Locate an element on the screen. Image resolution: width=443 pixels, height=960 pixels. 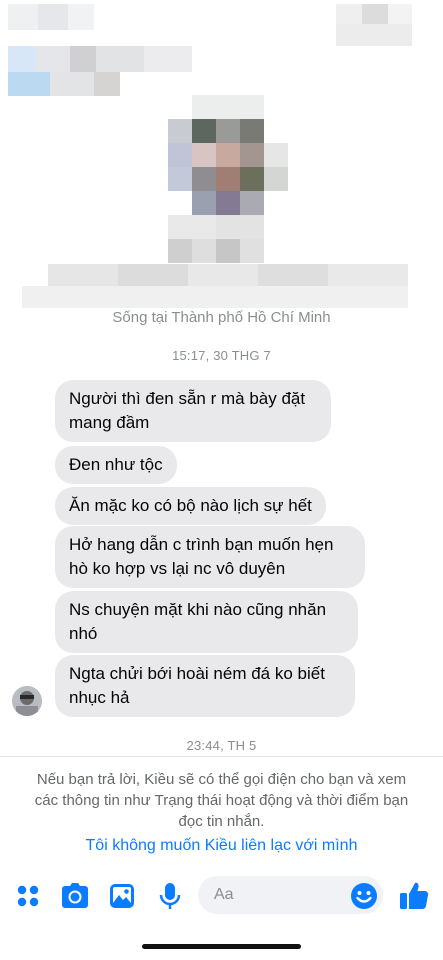
message-bubble: Người thì đen sẵn r mà bày đặt mang đầm is located at coordinates (193, 411).